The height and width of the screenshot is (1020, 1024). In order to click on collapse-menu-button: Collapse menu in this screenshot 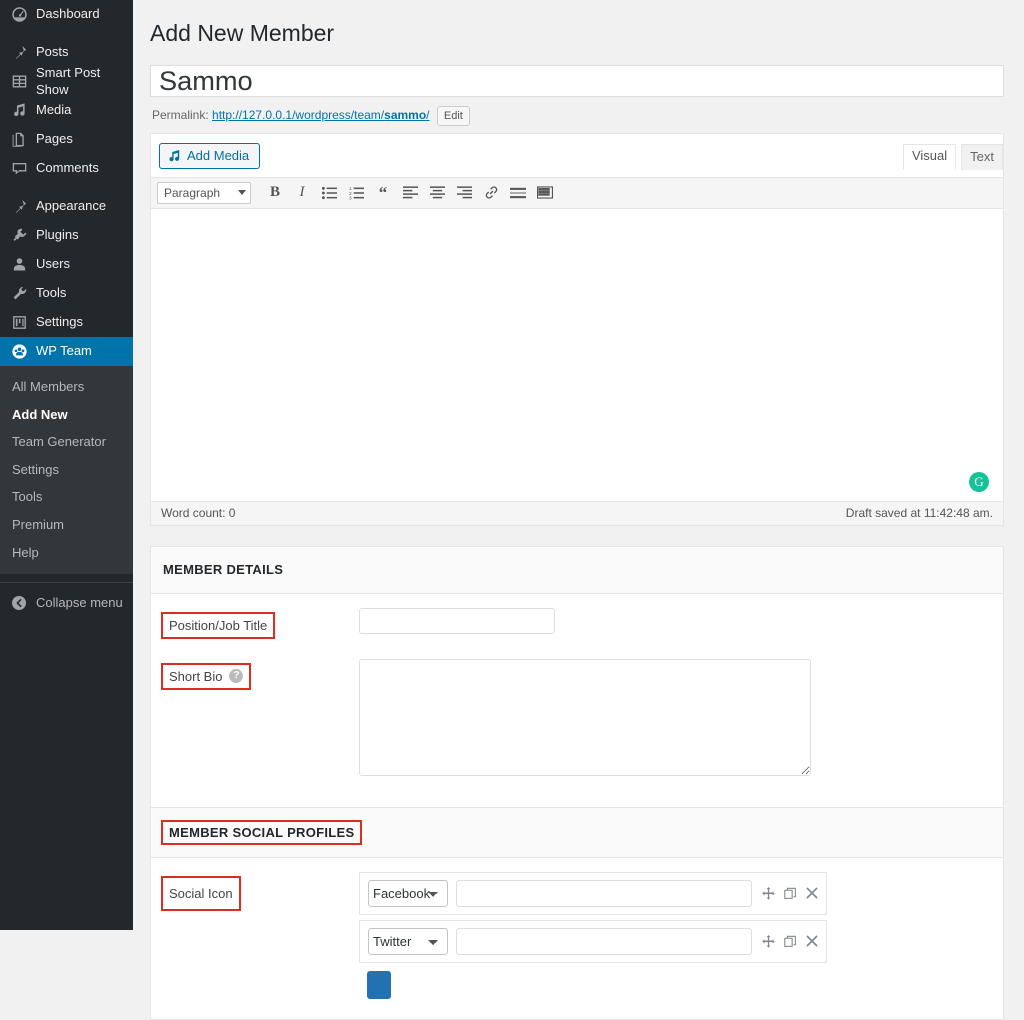, I will do `click(66, 602)`.